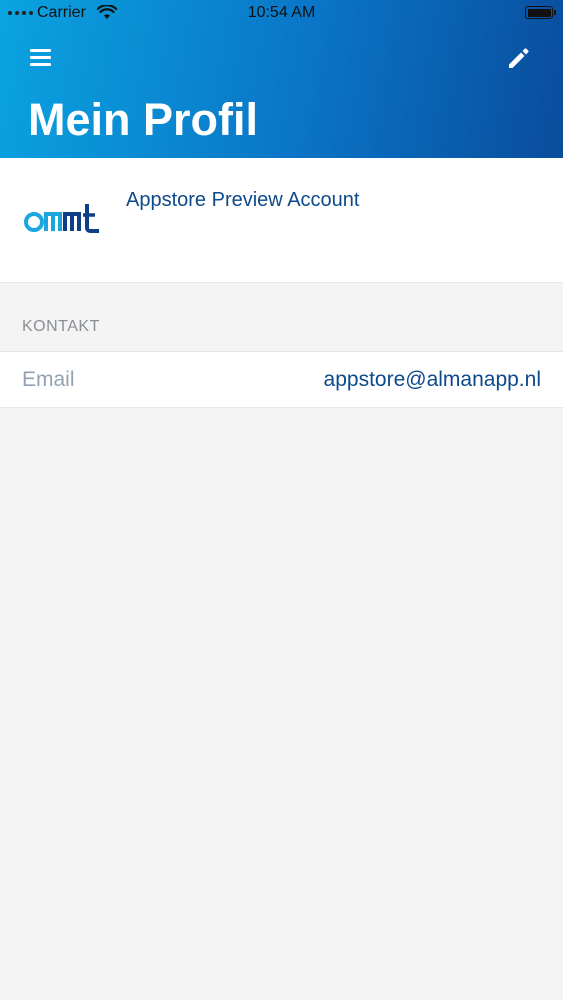  I want to click on profile-card: Appstore Preview Account, so click(281, 220).